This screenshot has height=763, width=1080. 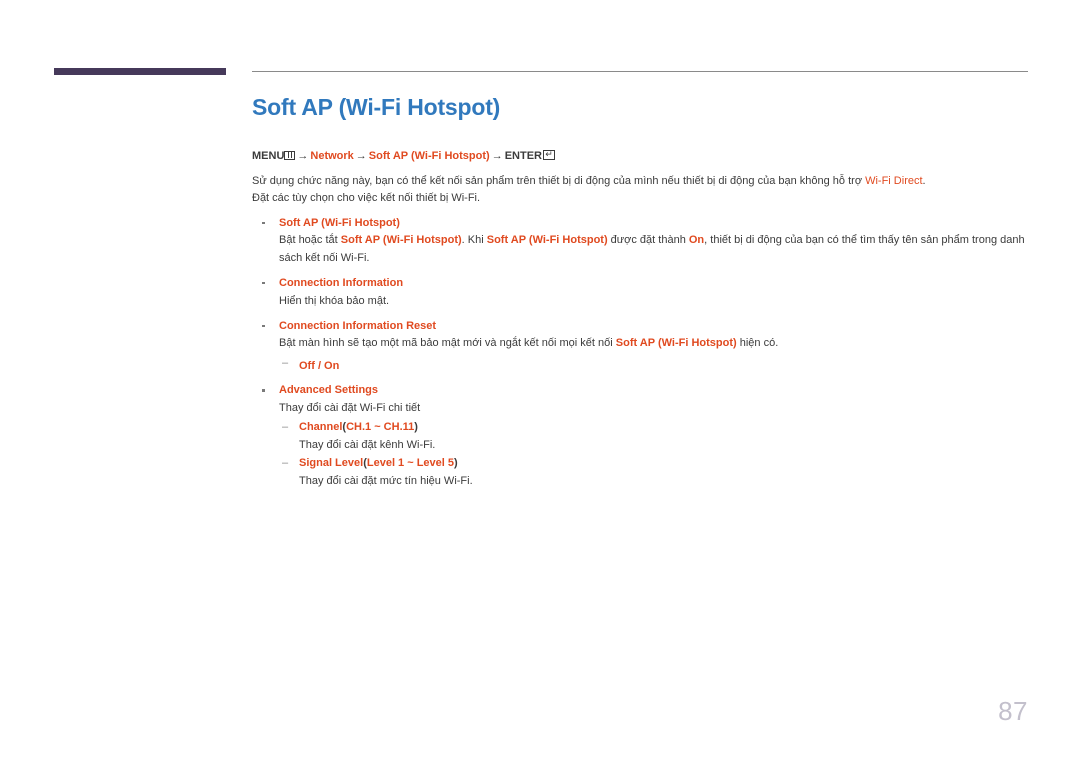 What do you see at coordinates (696, 240) in the screenshot?
I see `soft-ap-desc-a3-on: On` at bounding box center [696, 240].